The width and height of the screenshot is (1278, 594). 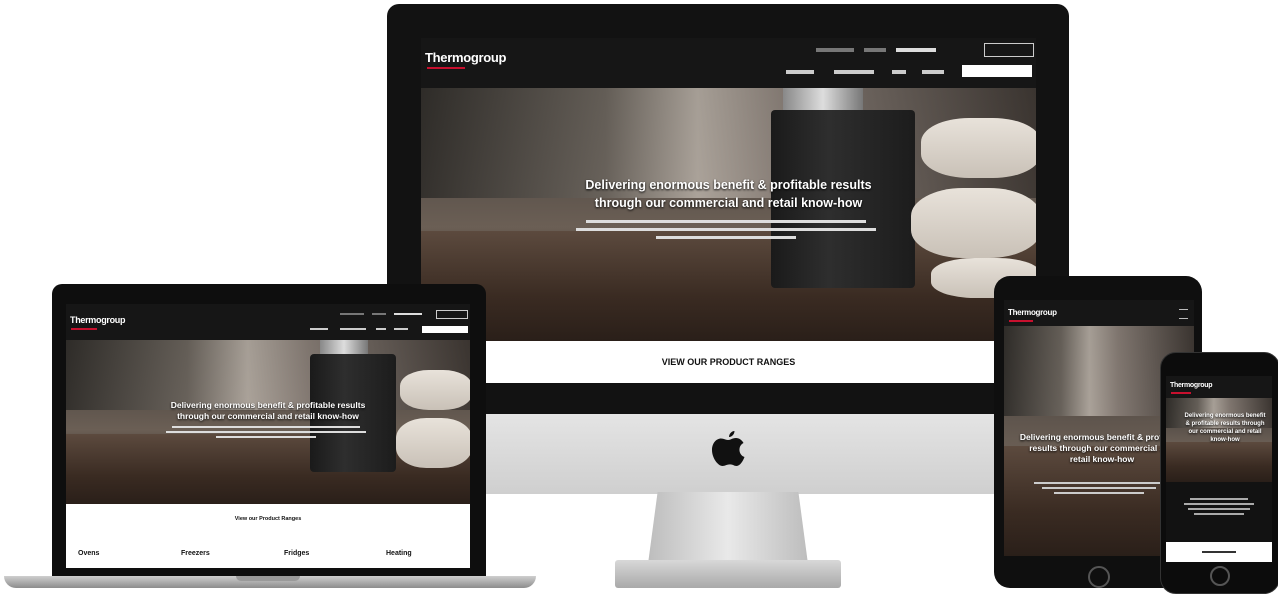 What do you see at coordinates (997, 71) in the screenshot?
I see `imac-search-input` at bounding box center [997, 71].